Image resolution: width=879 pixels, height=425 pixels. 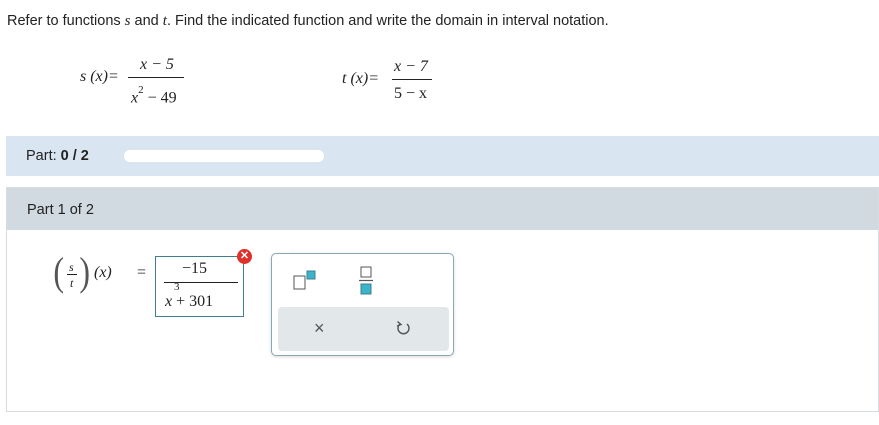 I want to click on part-header: Part 1 of 2, so click(x=442, y=209).